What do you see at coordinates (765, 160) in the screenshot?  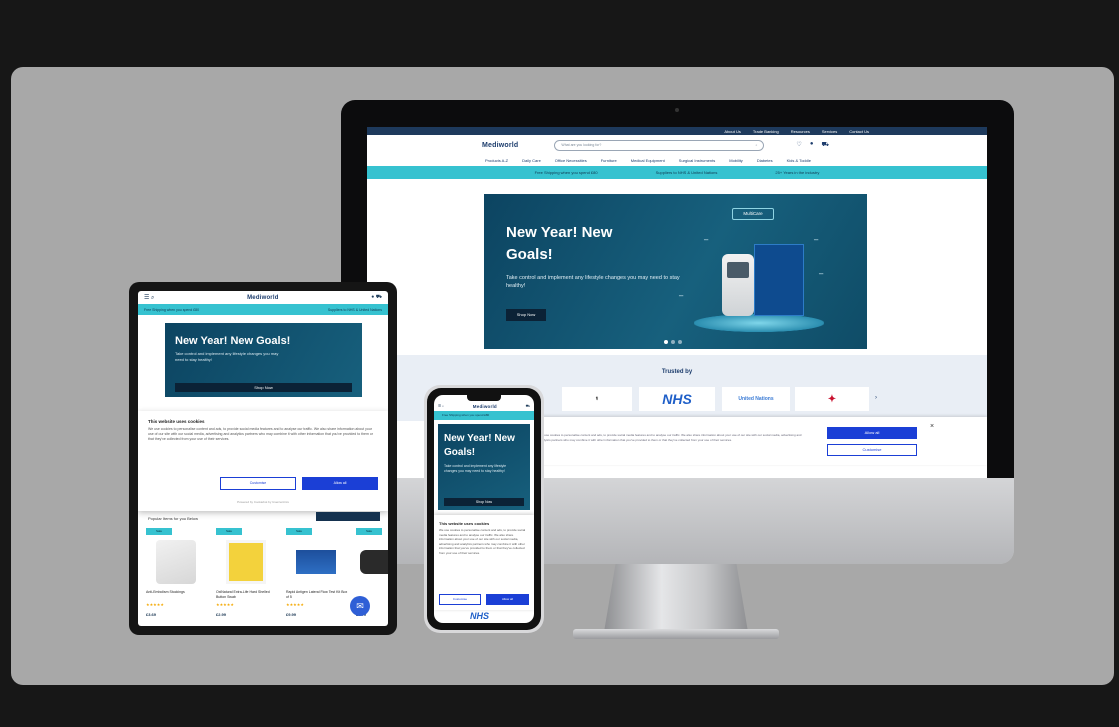 I see `nav-item: Diabetes` at bounding box center [765, 160].